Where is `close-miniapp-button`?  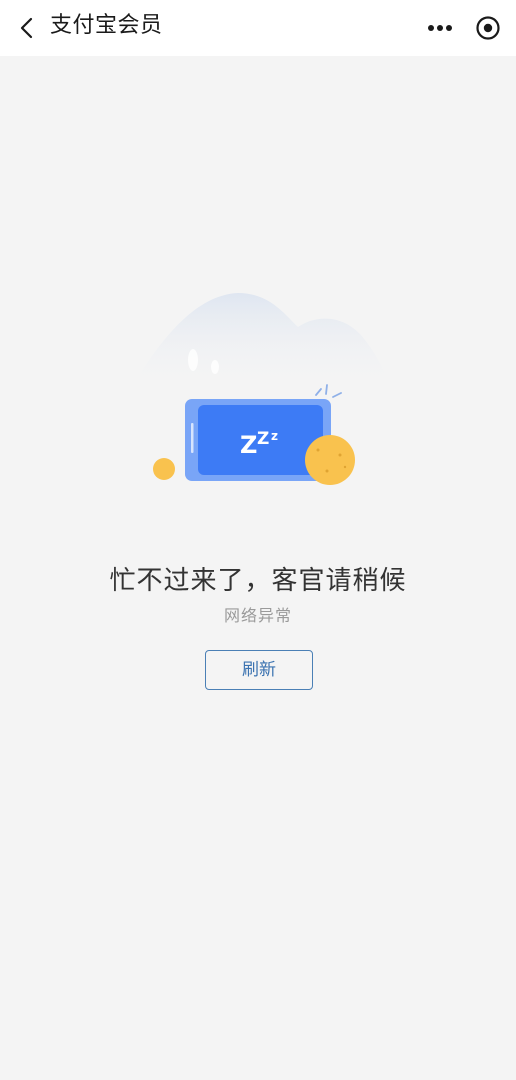
close-miniapp-button is located at coordinates (488, 28).